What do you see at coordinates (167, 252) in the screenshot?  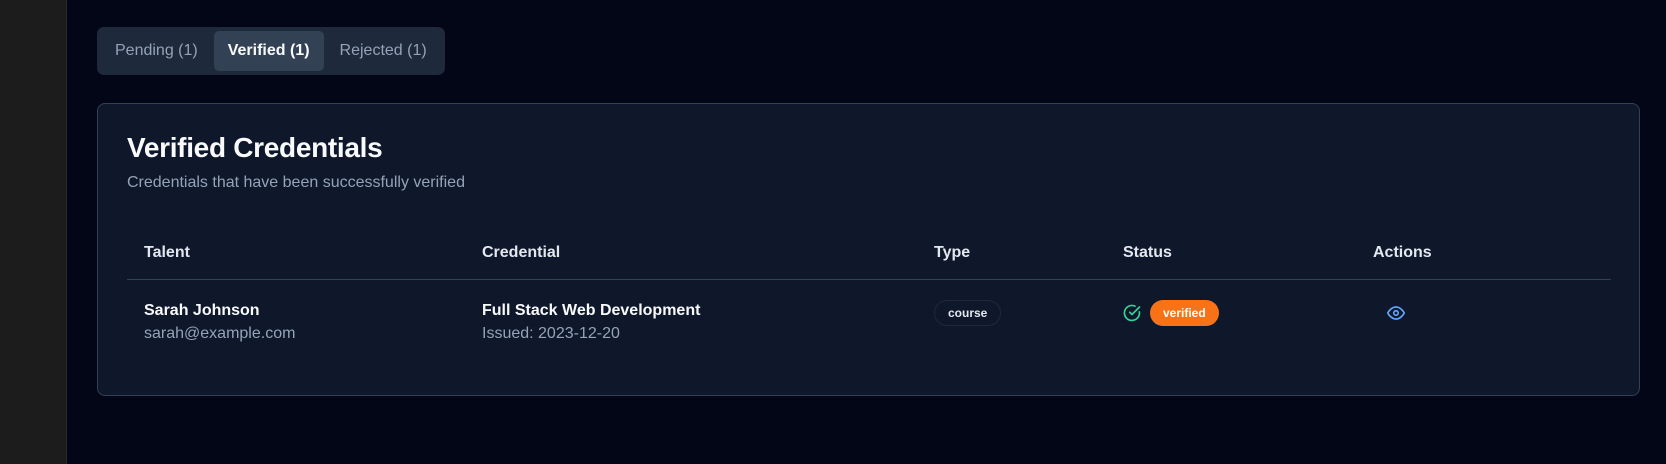 I see `column-header-talent: Talent` at bounding box center [167, 252].